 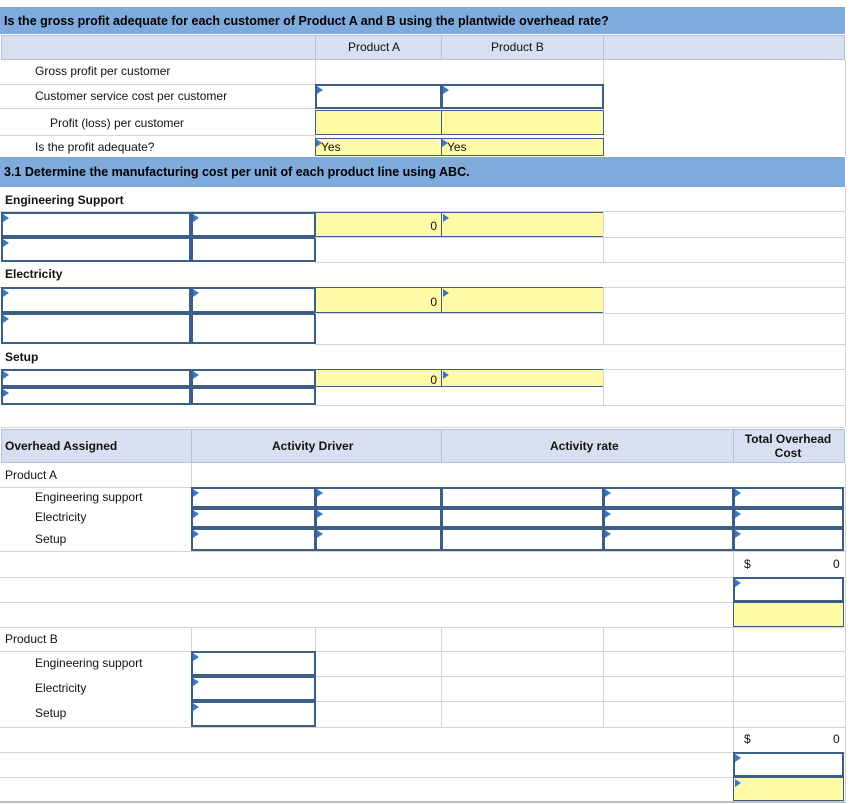 What do you see at coordinates (378, 518) in the screenshot?
I see `a-elec-driver-unit-input` at bounding box center [378, 518].